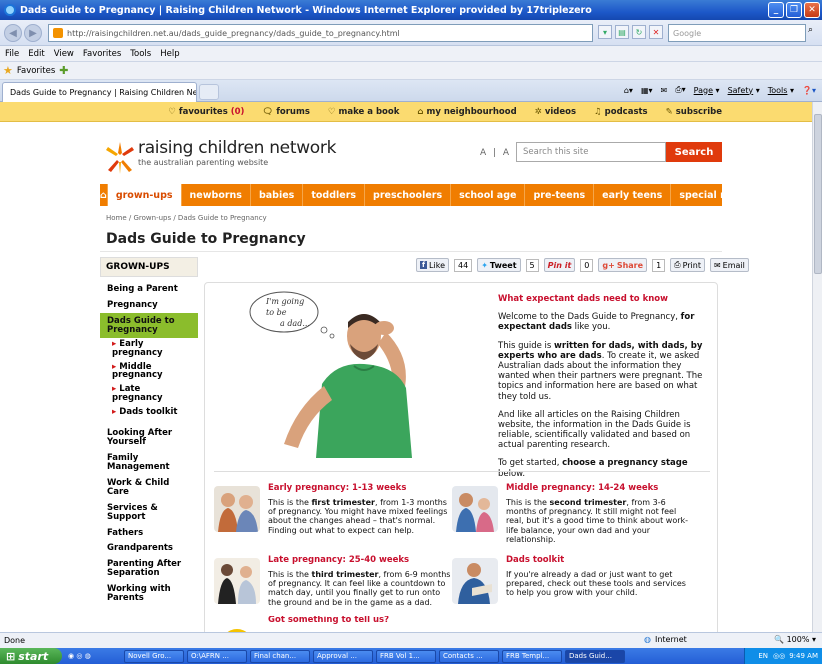  Describe the element at coordinates (818, 194) in the screenshot. I see `scrollbar-thumb` at that location.